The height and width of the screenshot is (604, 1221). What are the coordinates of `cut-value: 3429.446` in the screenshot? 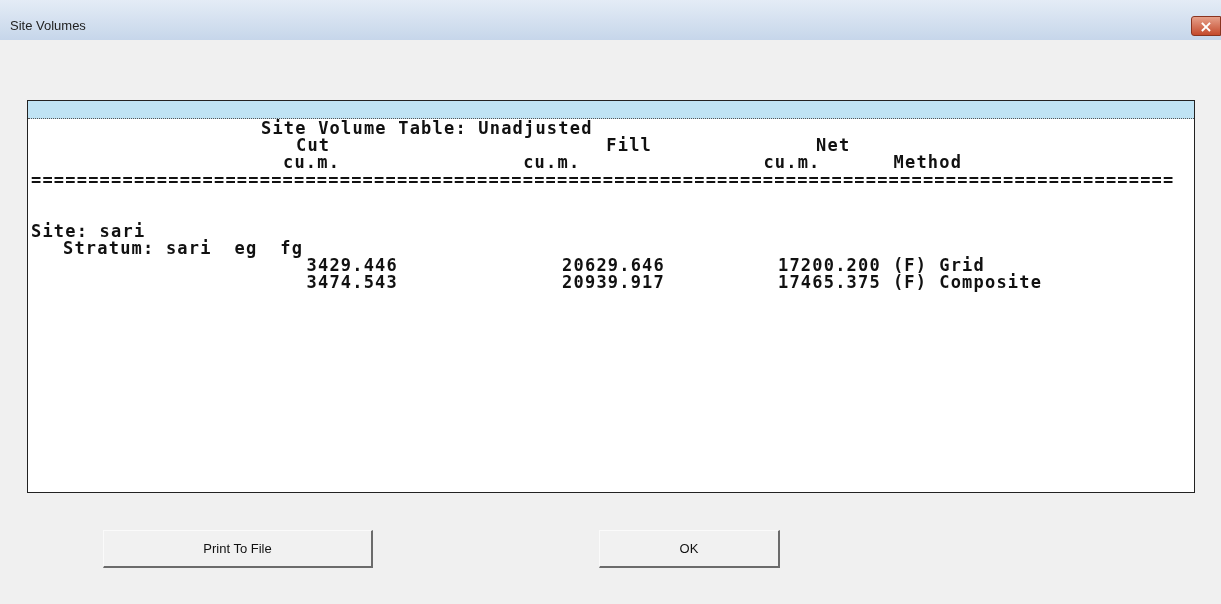 It's located at (351, 265).